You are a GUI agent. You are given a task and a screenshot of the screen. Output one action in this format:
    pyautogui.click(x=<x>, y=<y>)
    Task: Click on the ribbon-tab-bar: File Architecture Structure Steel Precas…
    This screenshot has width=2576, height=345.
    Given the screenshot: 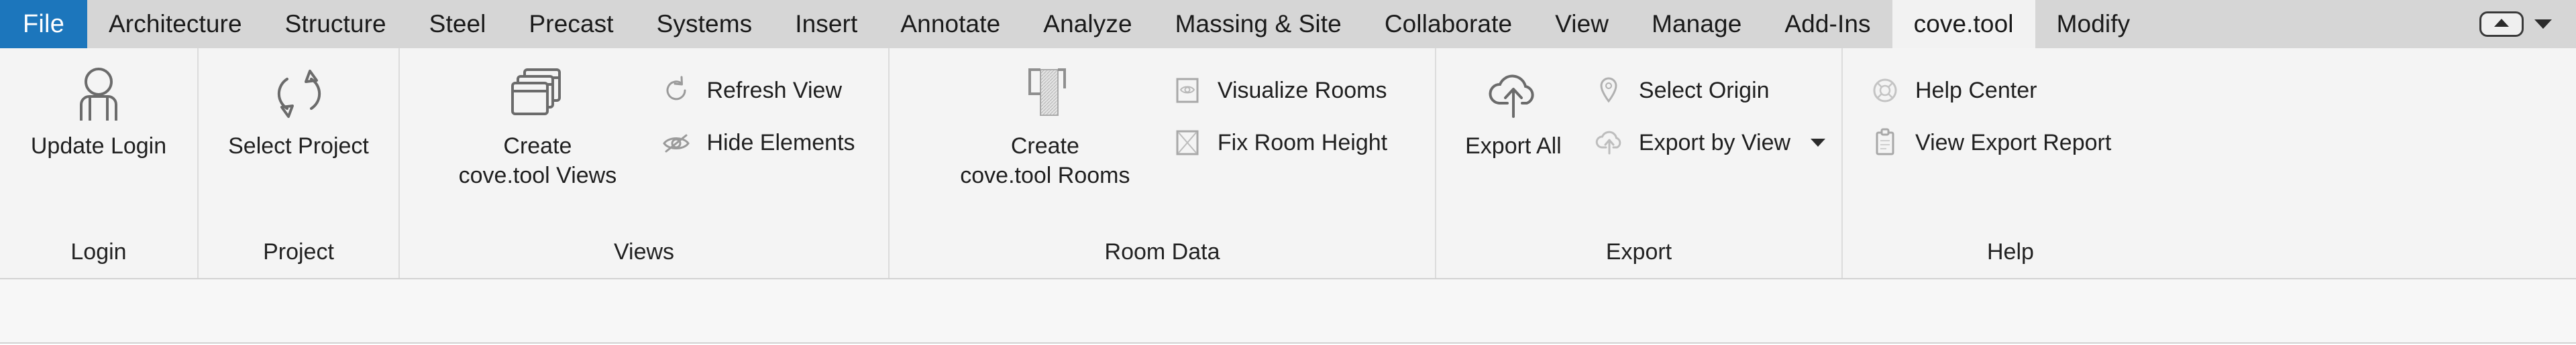 What is the action you would take?
    pyautogui.click(x=1288, y=24)
    